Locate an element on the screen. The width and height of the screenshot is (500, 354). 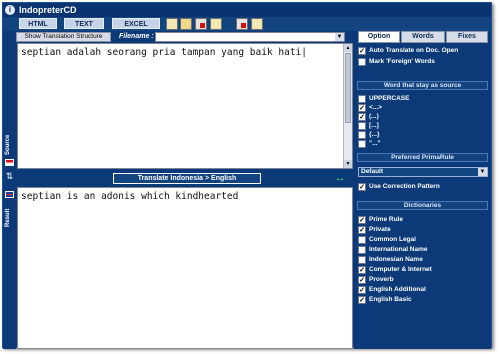
filename-label: Filename : is located at coordinates (136, 36).